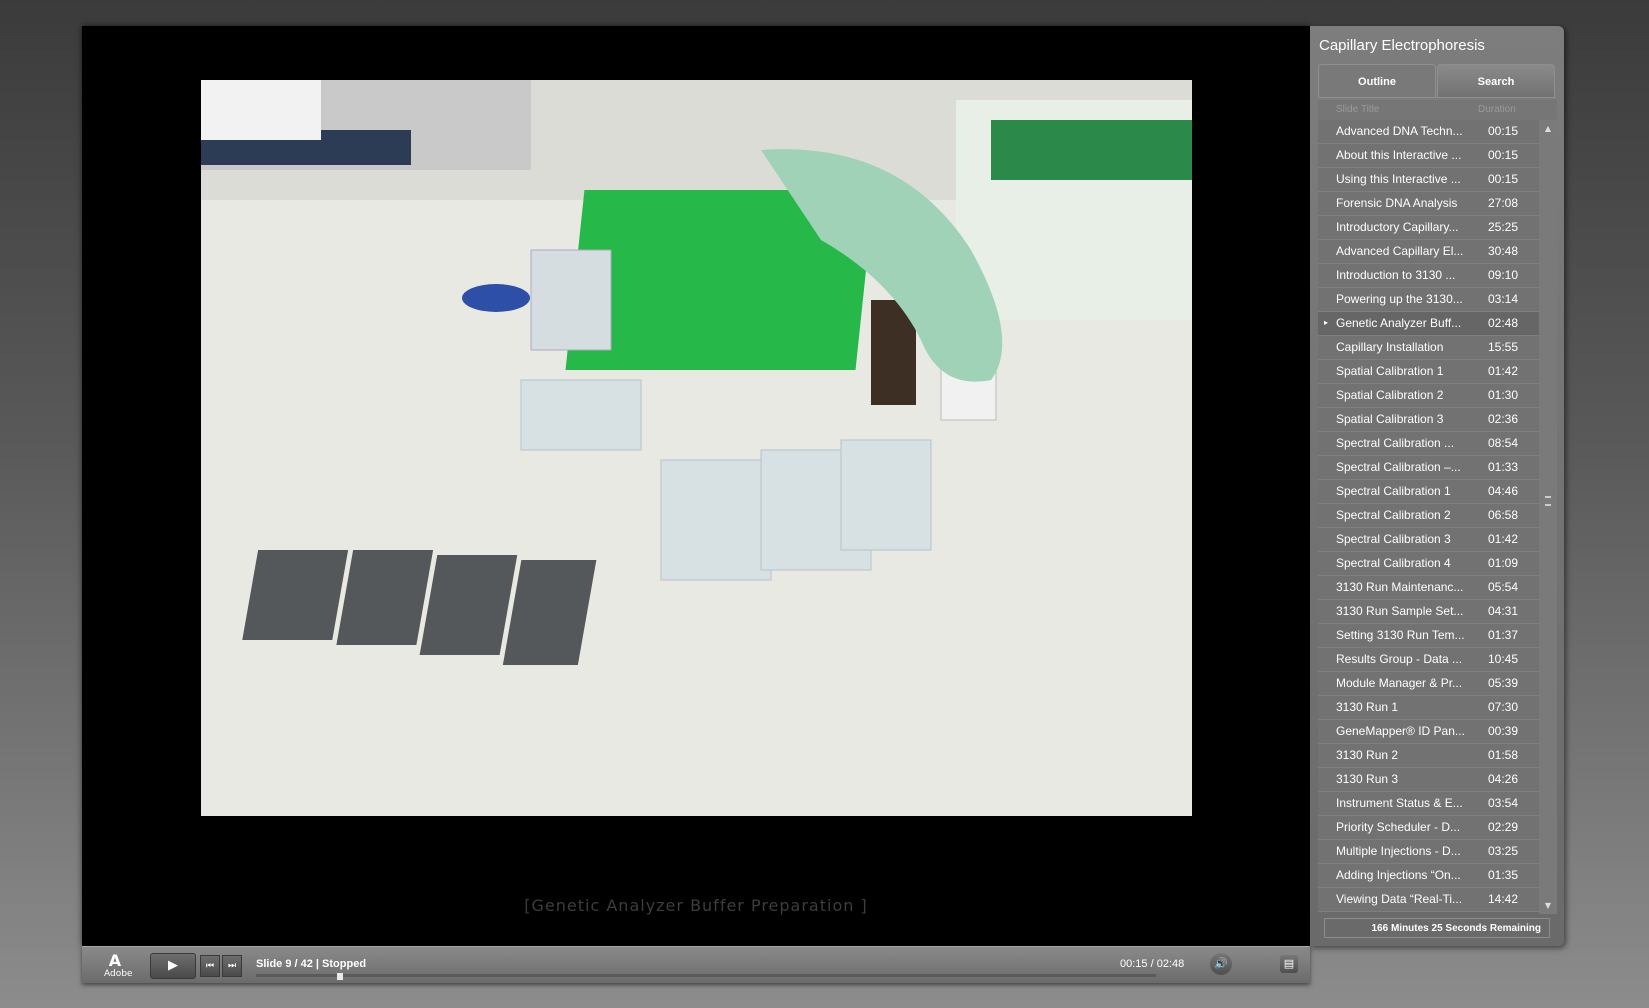  What do you see at coordinates (1428, 396) in the screenshot?
I see `outline-row: Spatial Calibration 2 01:30` at bounding box center [1428, 396].